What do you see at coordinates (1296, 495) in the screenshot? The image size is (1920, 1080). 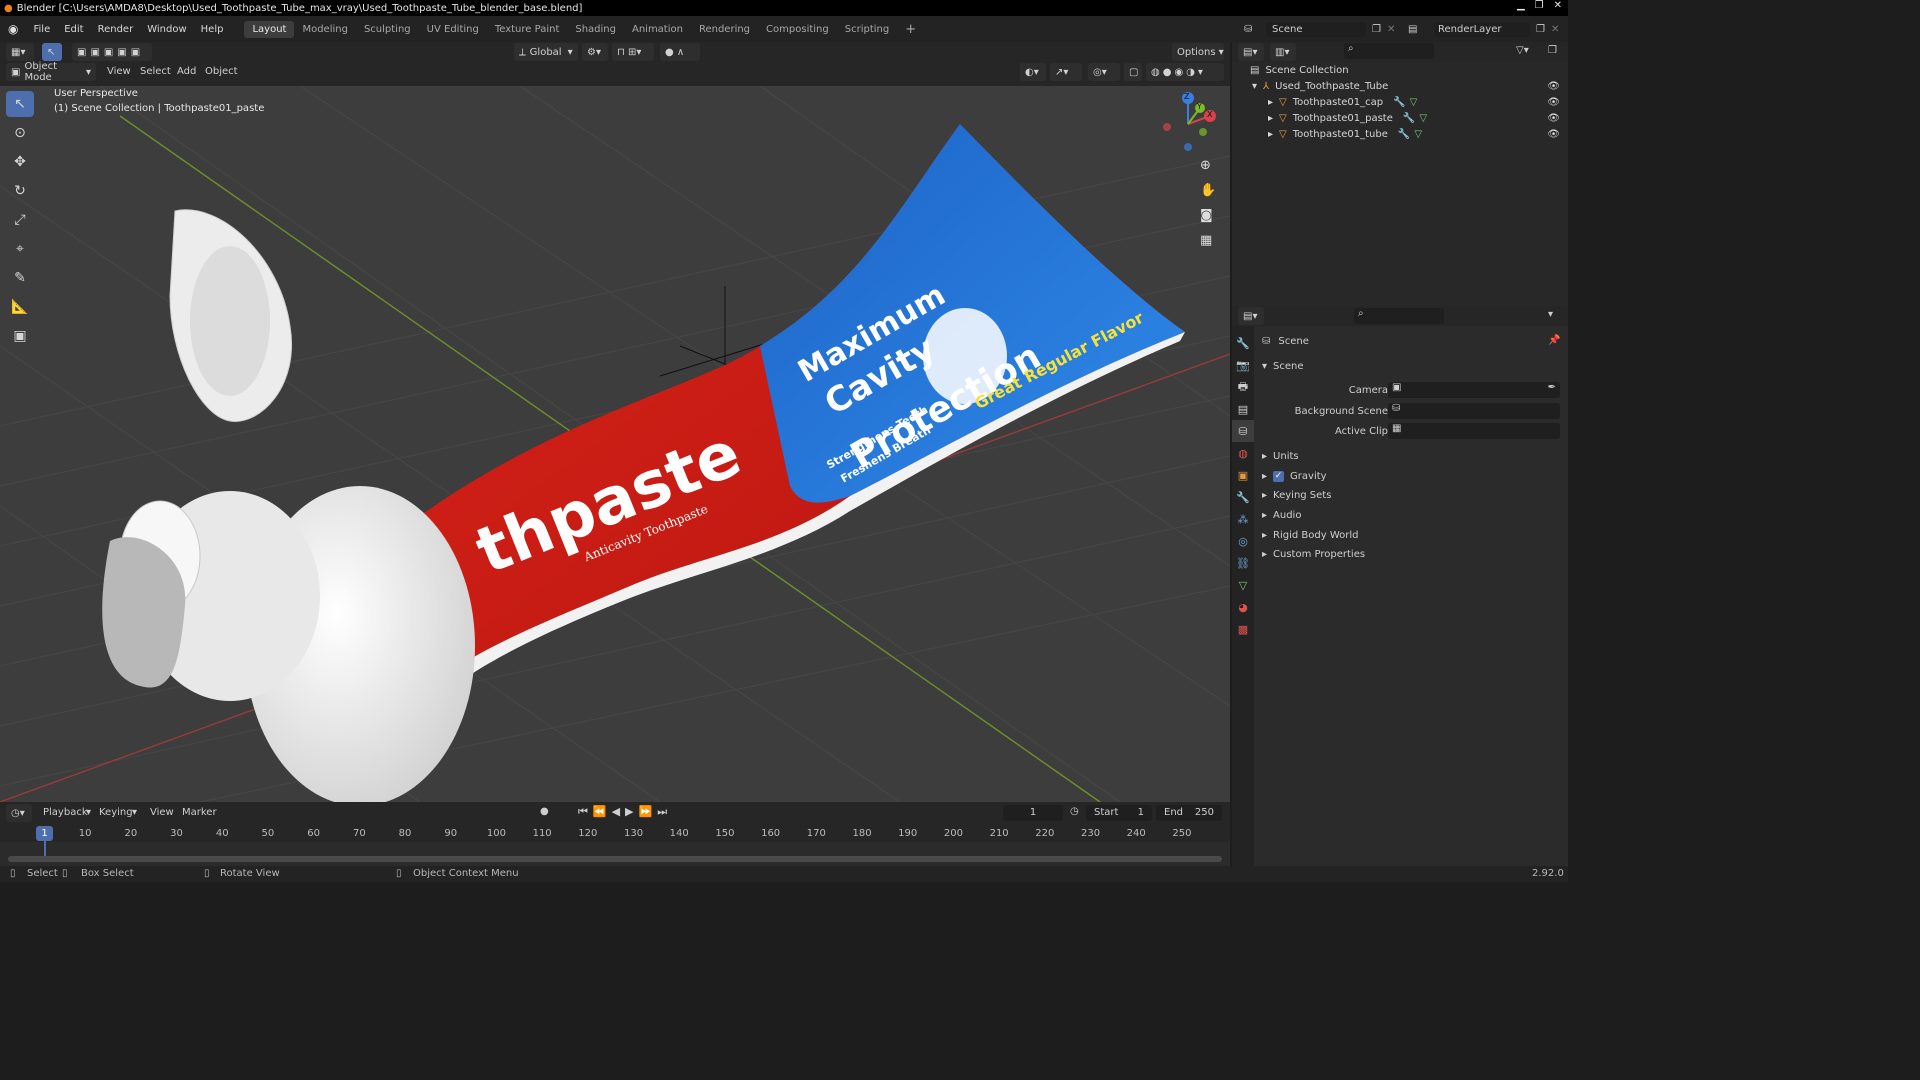 I see `keying-sets-panel: ▸ Keying Sets` at bounding box center [1296, 495].